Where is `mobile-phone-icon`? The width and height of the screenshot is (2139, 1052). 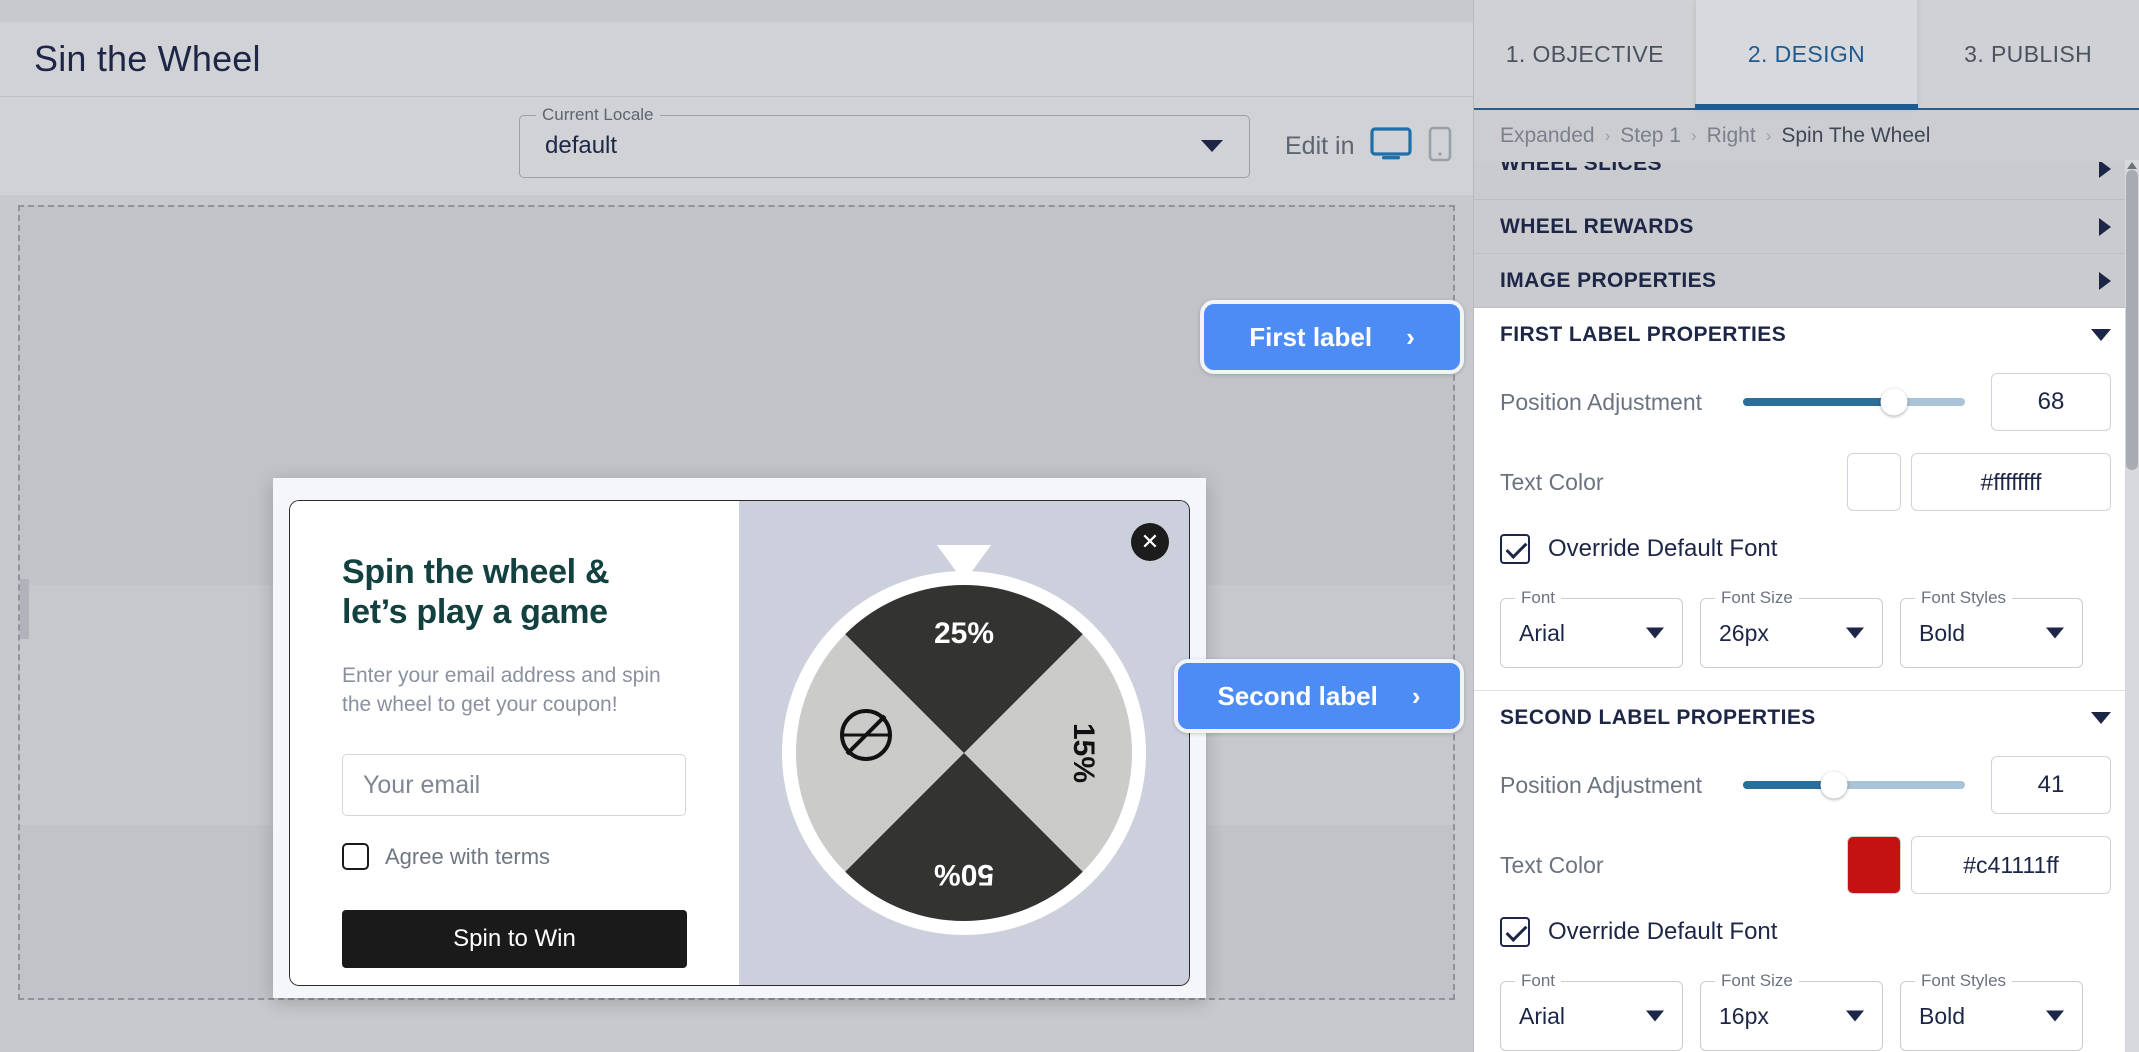
mobile-phone-icon is located at coordinates (1440, 146).